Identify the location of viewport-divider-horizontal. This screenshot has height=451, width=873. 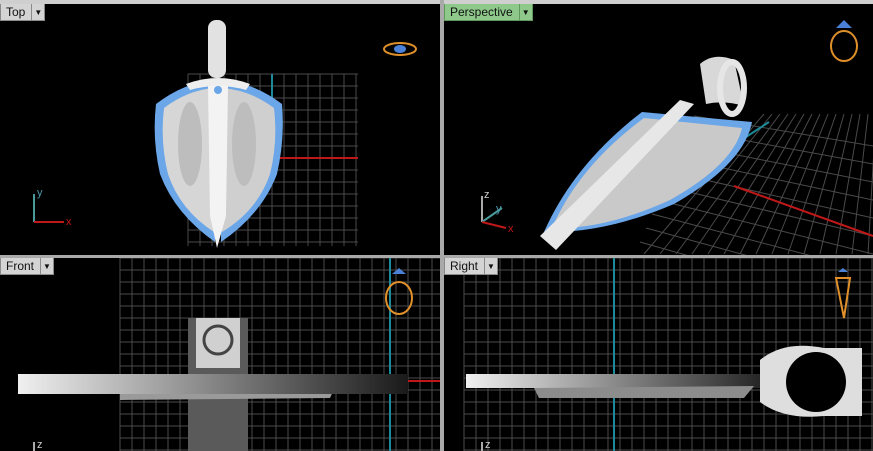
(436, 256).